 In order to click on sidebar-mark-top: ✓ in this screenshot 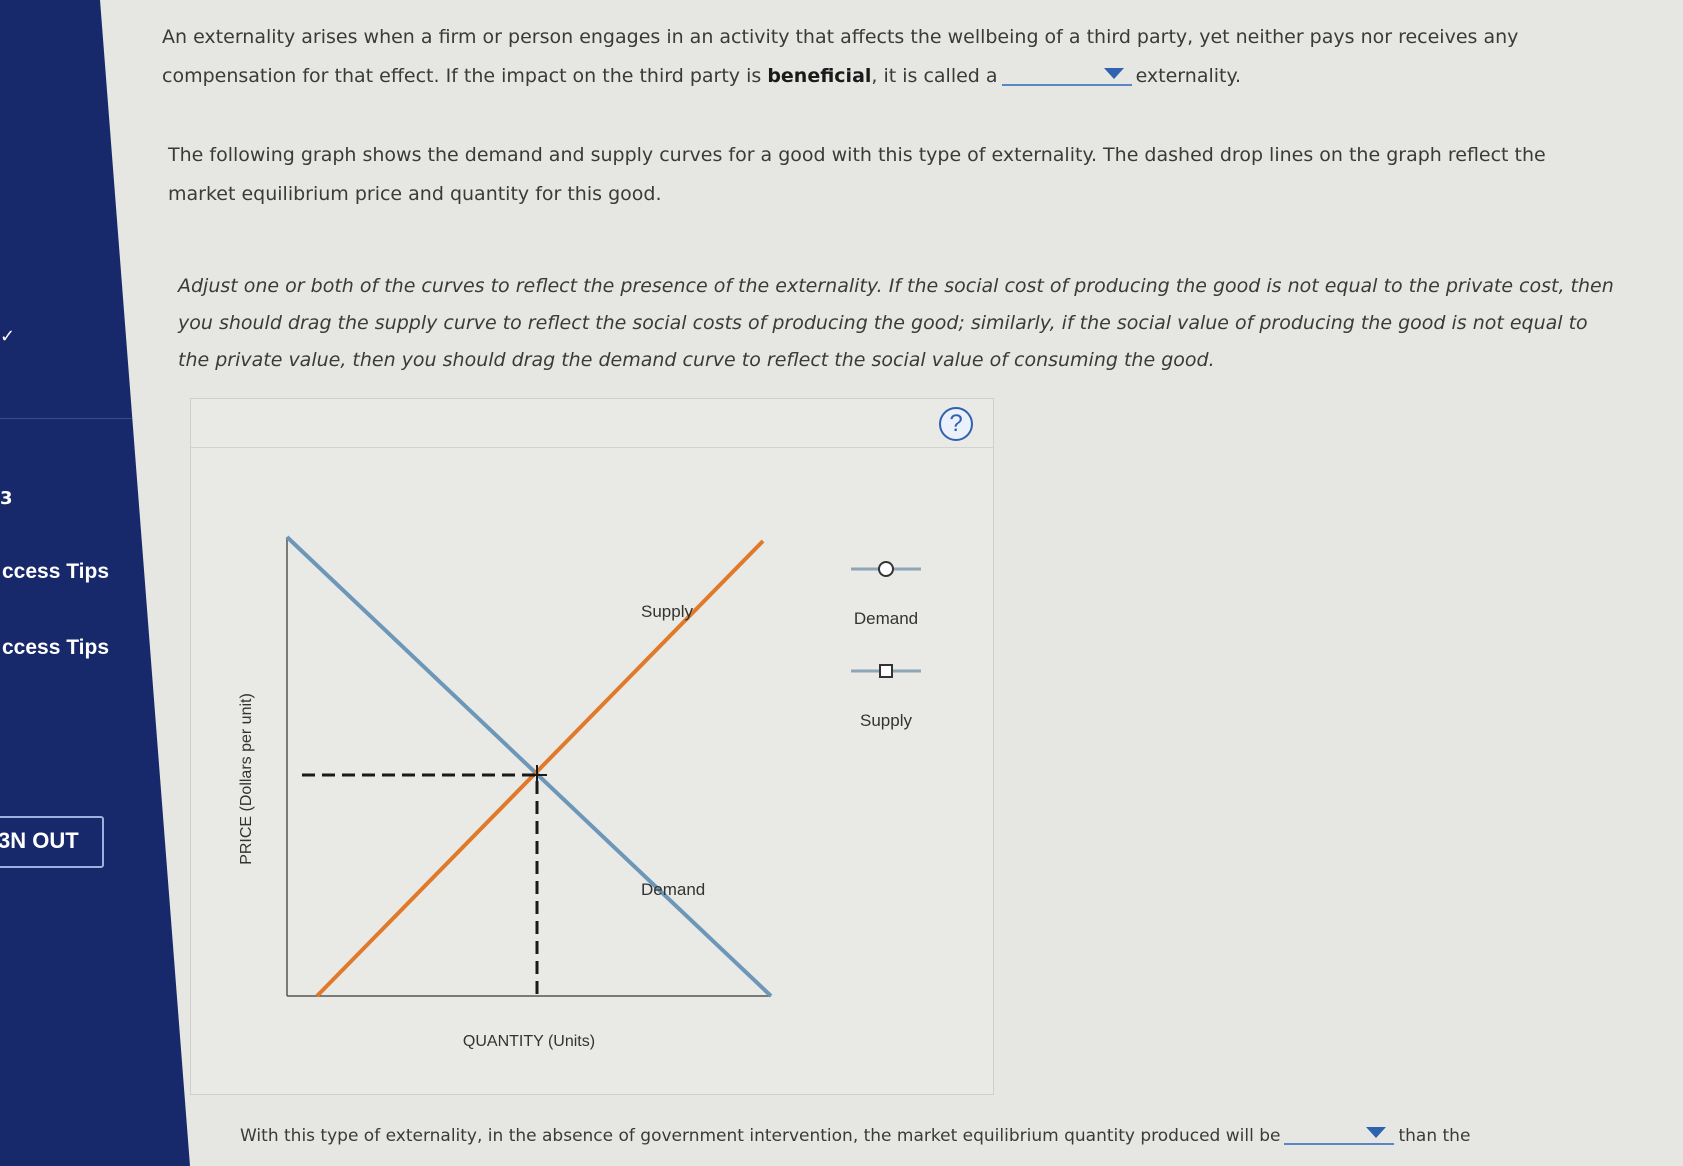, I will do `click(8, 336)`.